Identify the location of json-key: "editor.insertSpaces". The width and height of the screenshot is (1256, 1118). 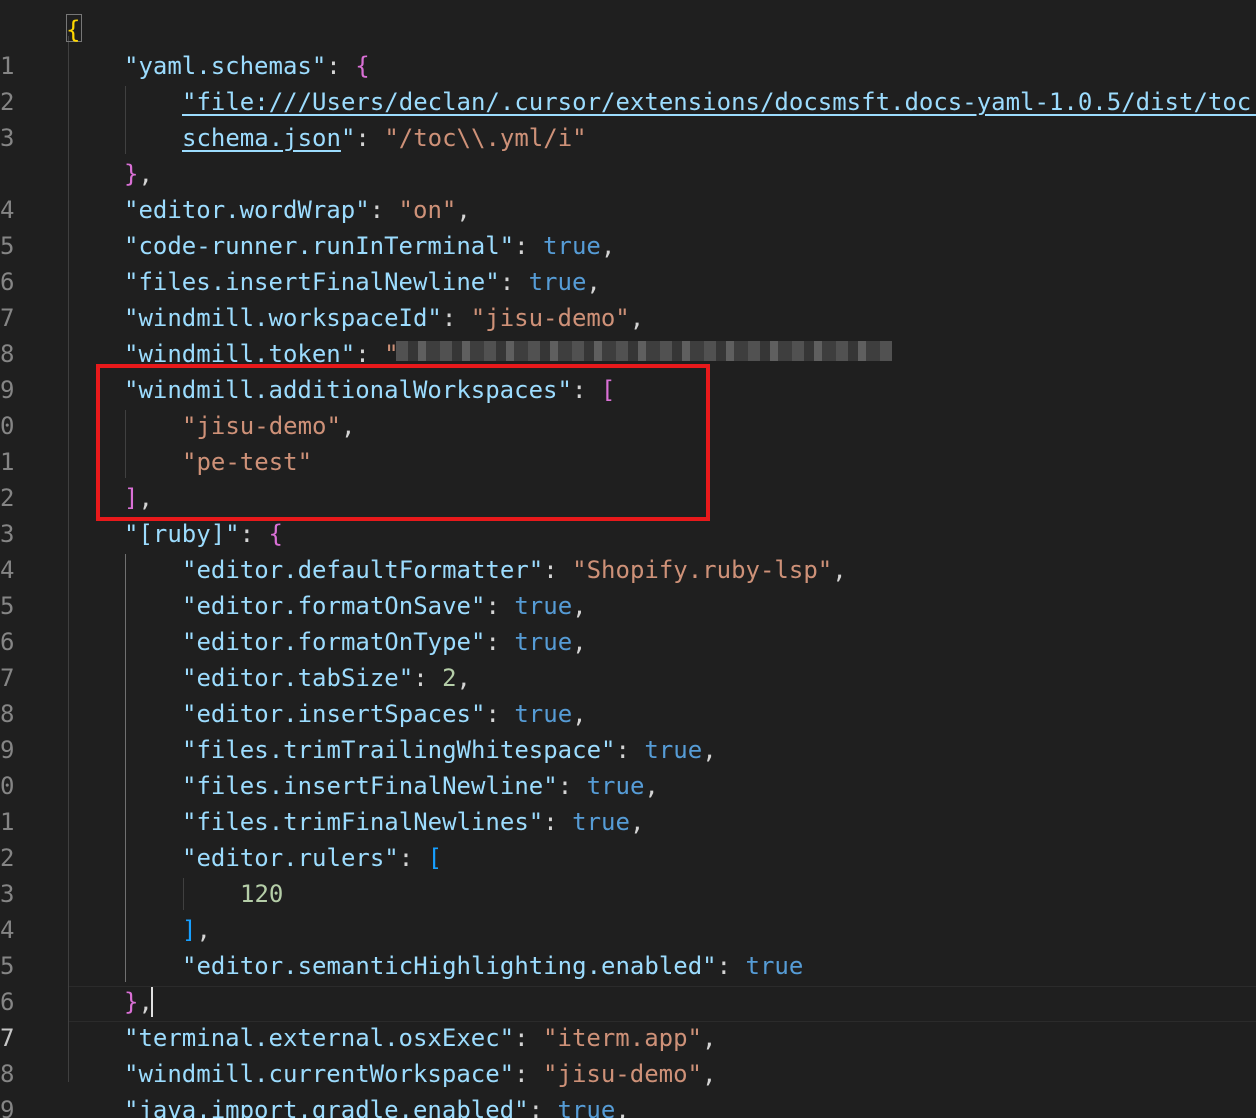
(334, 714).